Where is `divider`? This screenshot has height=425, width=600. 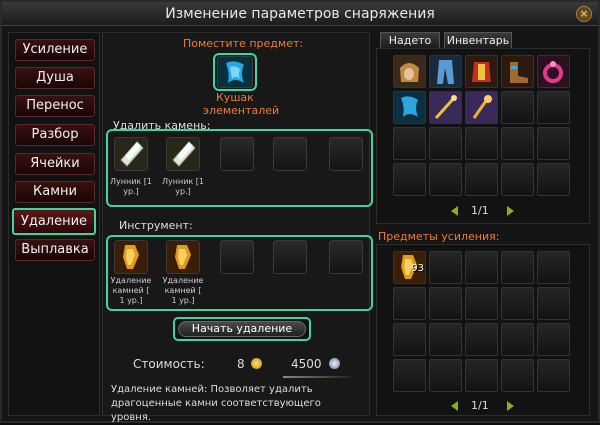 divider is located at coordinates (317, 377).